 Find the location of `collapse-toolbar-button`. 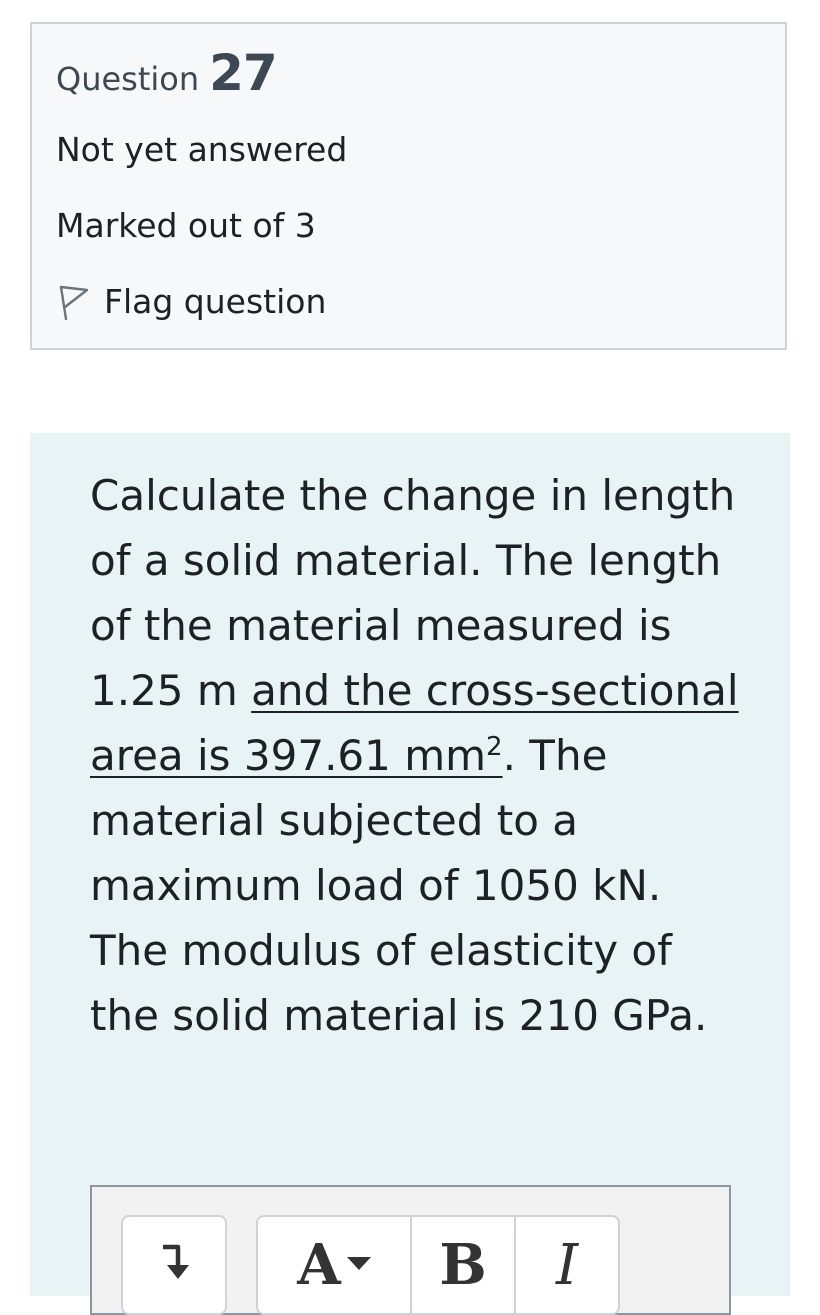

collapse-toolbar-button is located at coordinates (174, 1265).